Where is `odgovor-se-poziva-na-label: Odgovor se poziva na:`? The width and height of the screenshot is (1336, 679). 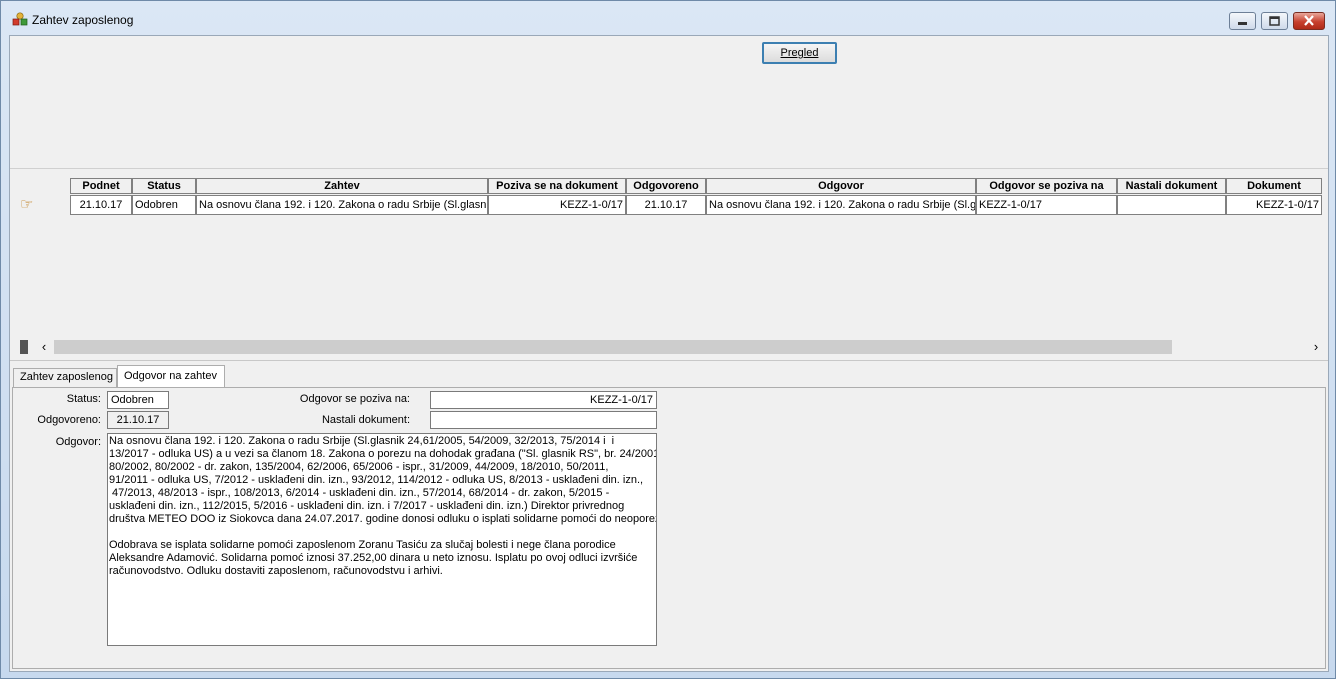 odgovor-se-poziva-na-label: Odgovor se poziva na: is located at coordinates (354, 399).